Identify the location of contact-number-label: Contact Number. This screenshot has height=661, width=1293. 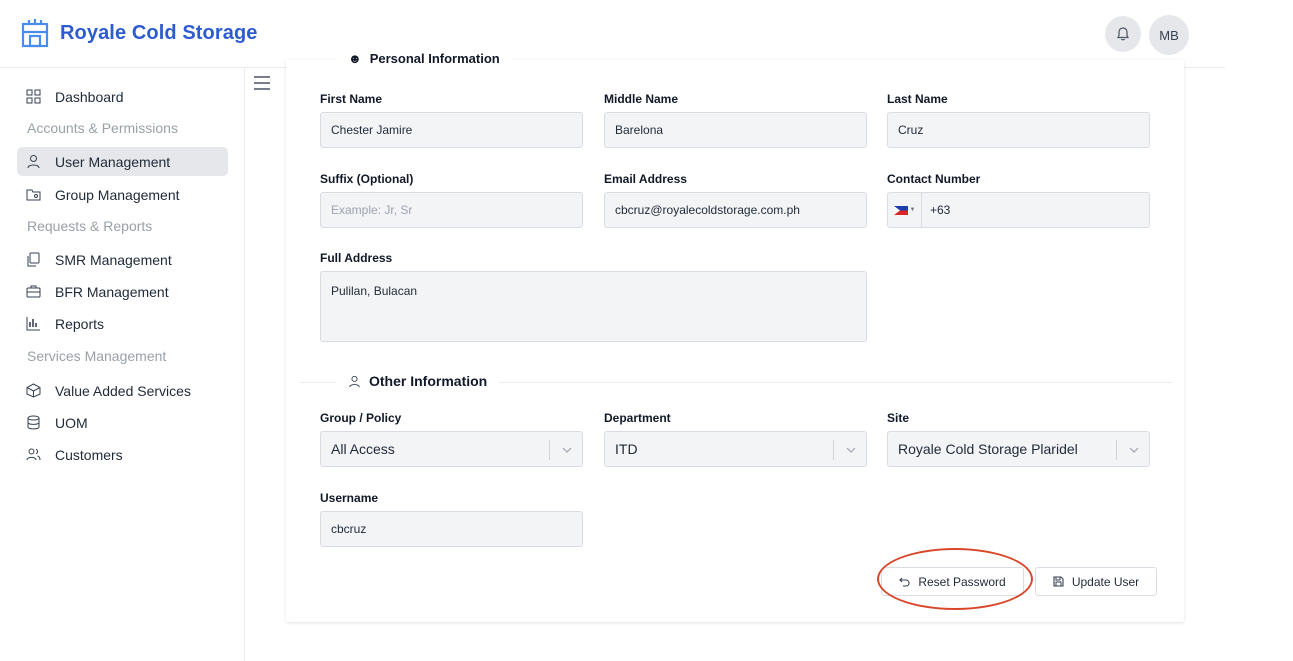
(934, 179).